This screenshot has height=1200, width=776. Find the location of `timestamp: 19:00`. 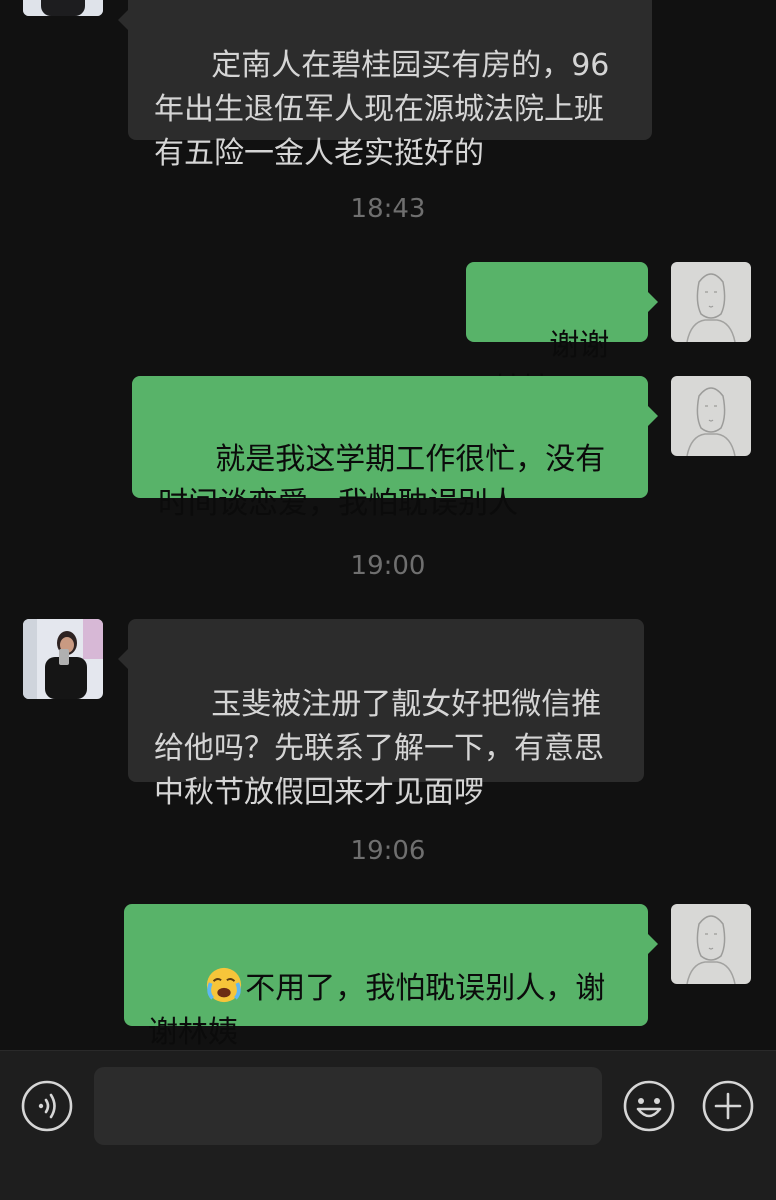

timestamp: 19:00 is located at coordinates (388, 566).